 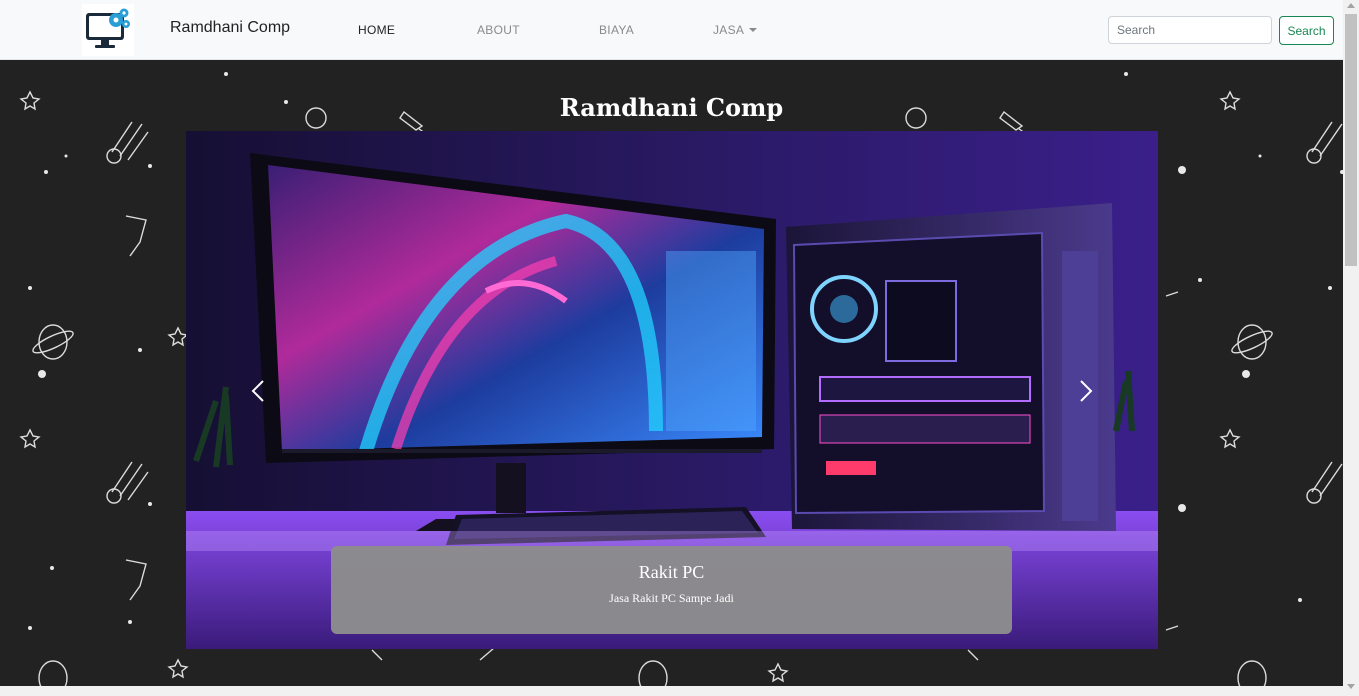 I want to click on scrollbar-thumb, so click(x=1351, y=140).